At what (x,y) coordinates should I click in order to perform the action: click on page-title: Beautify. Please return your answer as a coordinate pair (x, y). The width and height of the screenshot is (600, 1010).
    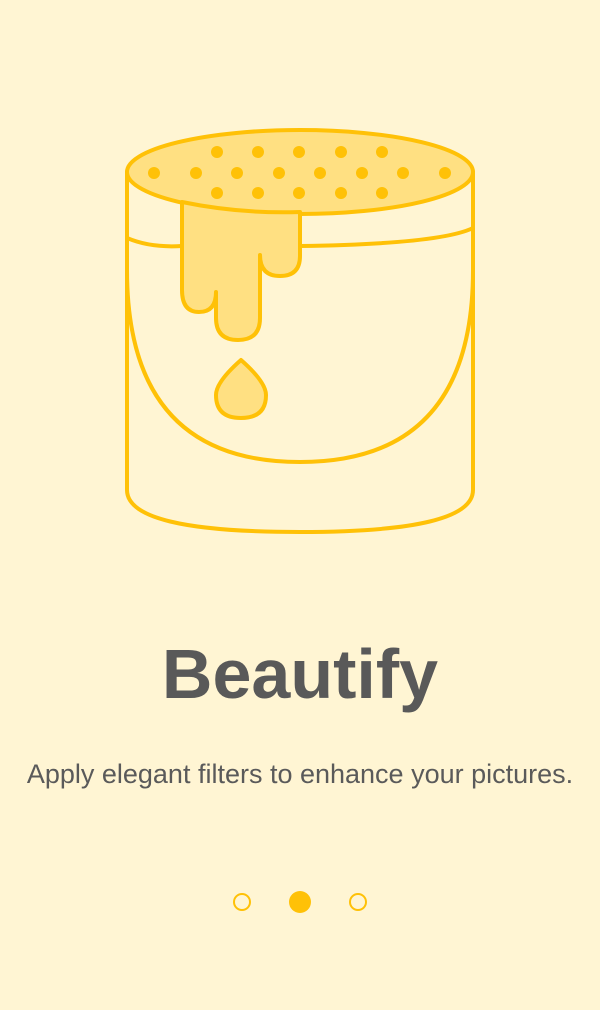
    Looking at the image, I should click on (300, 674).